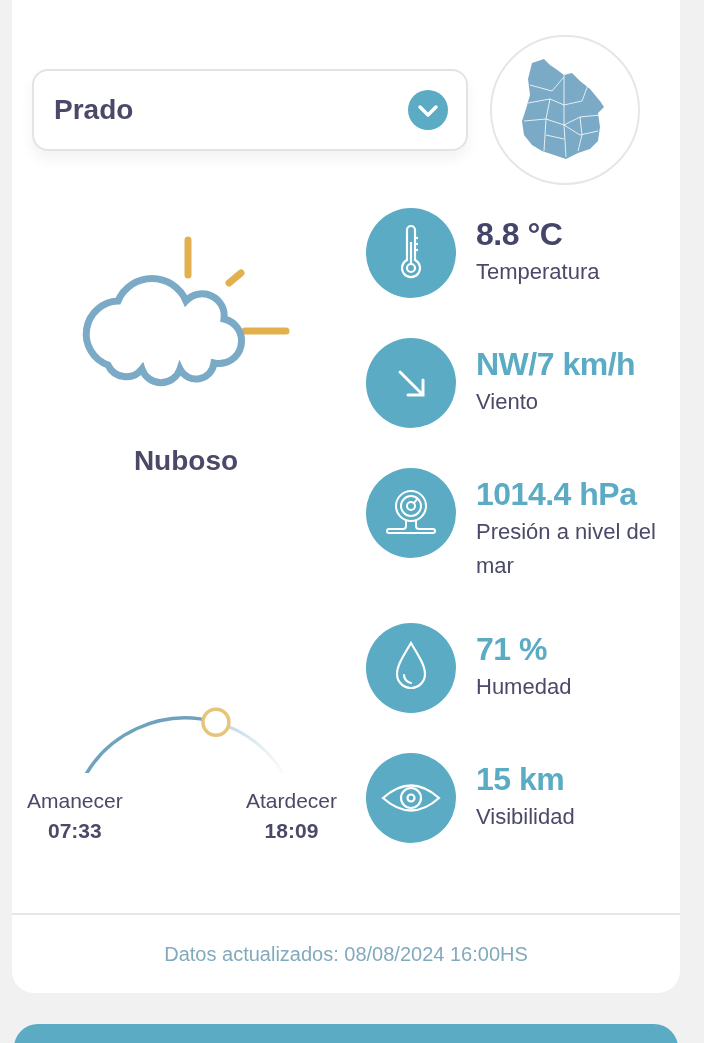 This screenshot has height=1043, width=704. What do you see at coordinates (411, 383) in the screenshot?
I see `arrow-icon` at bounding box center [411, 383].